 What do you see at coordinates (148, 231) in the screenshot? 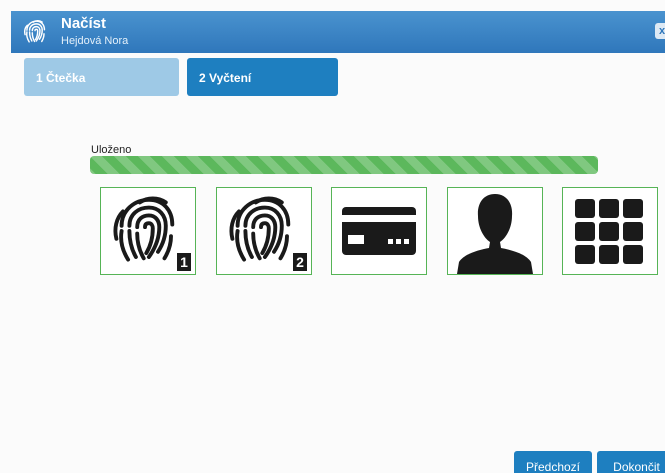
I see `fingerprint-1-tile: 1` at bounding box center [148, 231].